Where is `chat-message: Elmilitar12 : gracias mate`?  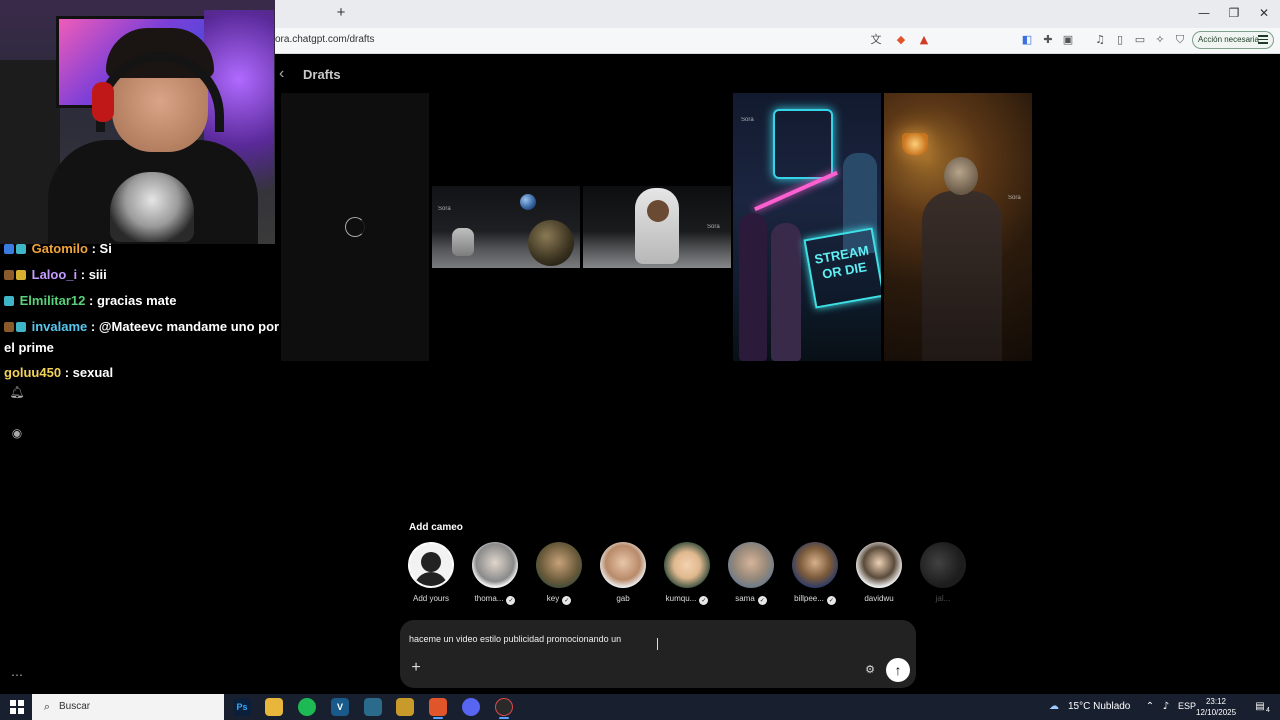
chat-message: Elmilitar12 : gracias mate is located at coordinates (90, 300).